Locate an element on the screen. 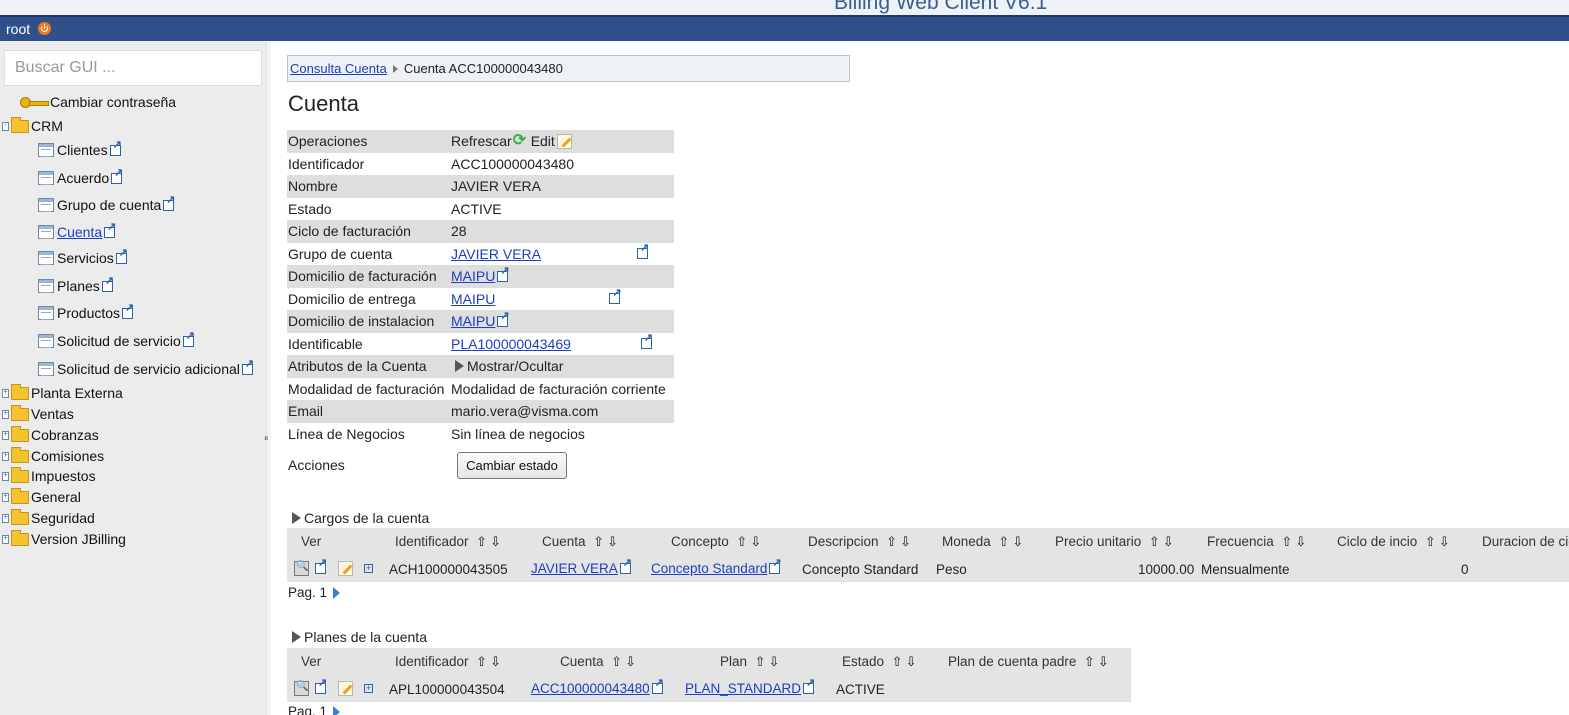  sidebar-folder-version-jbilling: + Version JBilling is located at coordinates (64, 539).